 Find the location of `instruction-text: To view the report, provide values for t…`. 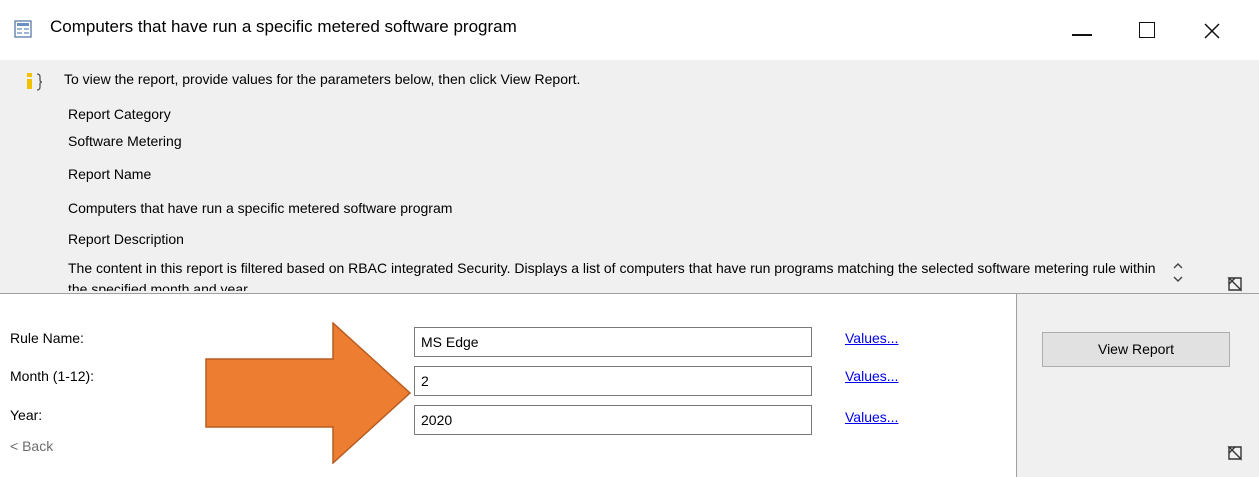

instruction-text: To view the report, provide values for t… is located at coordinates (322, 79).